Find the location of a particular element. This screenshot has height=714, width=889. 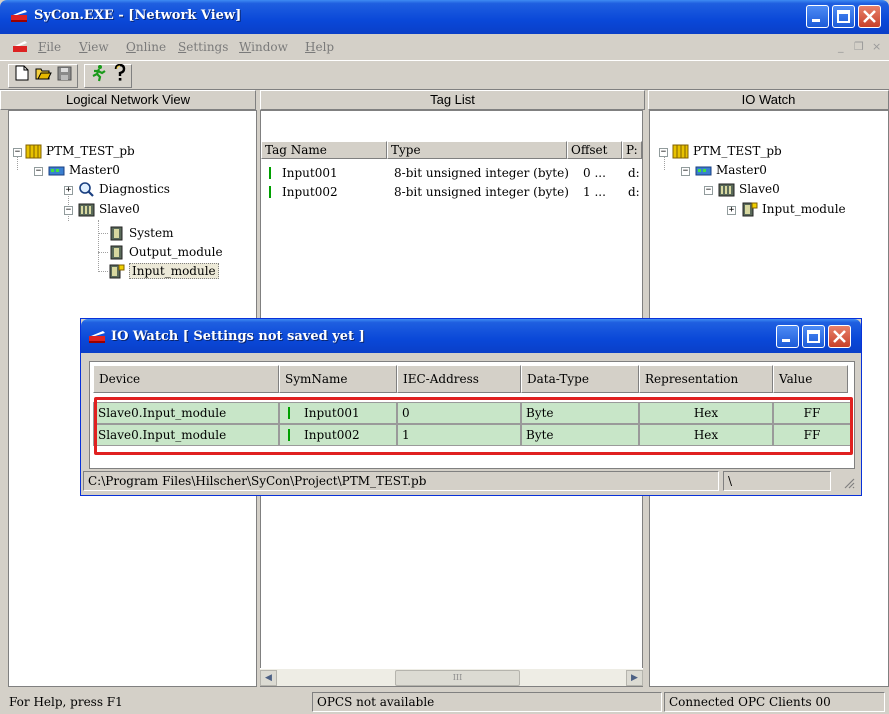

menu-settings: Settings is located at coordinates (203, 47).